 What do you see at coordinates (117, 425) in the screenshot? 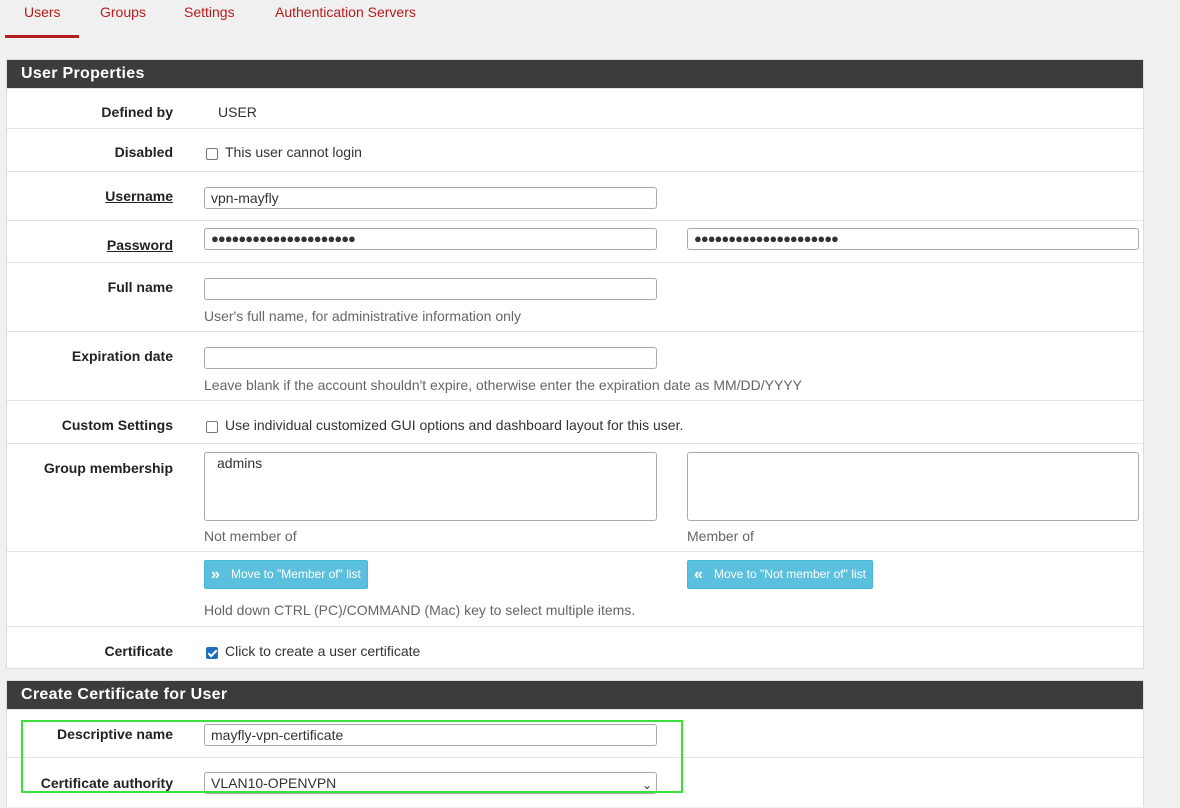
I see `custom-settings-label: Custom Settings` at bounding box center [117, 425].